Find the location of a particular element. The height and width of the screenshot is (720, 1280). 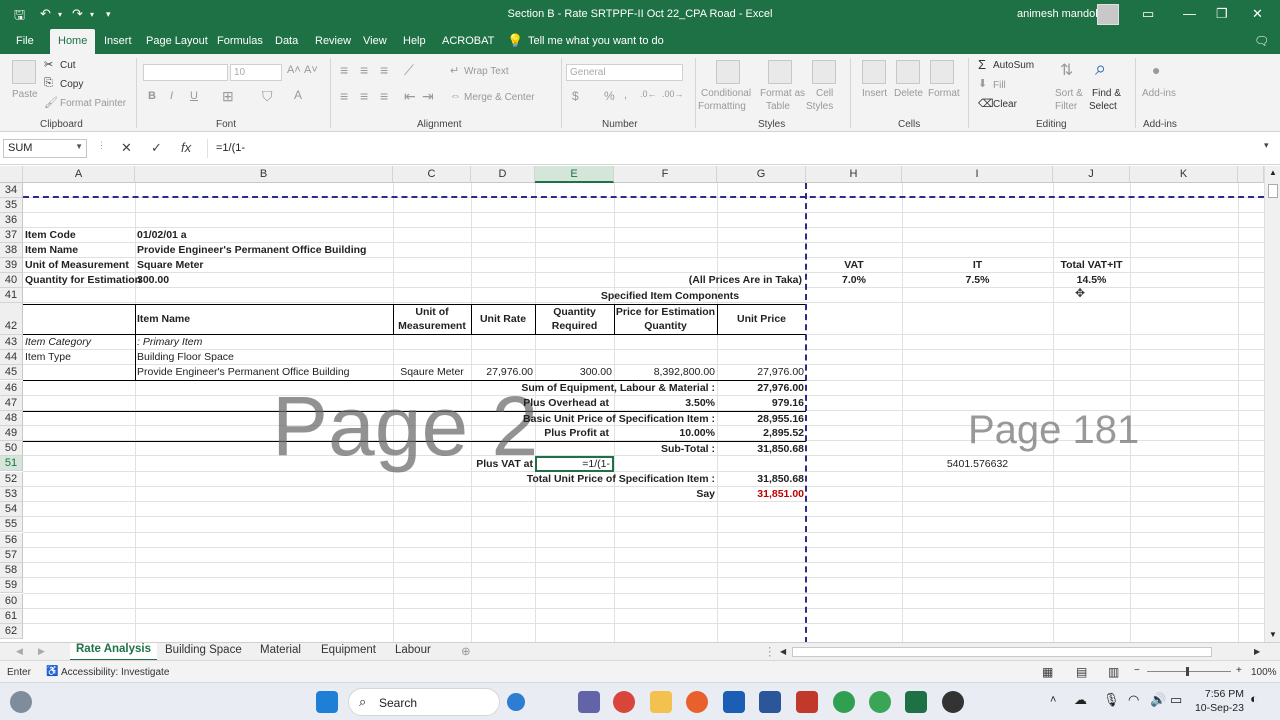

tell-me-search: Tell me what you want to do is located at coordinates (596, 41).